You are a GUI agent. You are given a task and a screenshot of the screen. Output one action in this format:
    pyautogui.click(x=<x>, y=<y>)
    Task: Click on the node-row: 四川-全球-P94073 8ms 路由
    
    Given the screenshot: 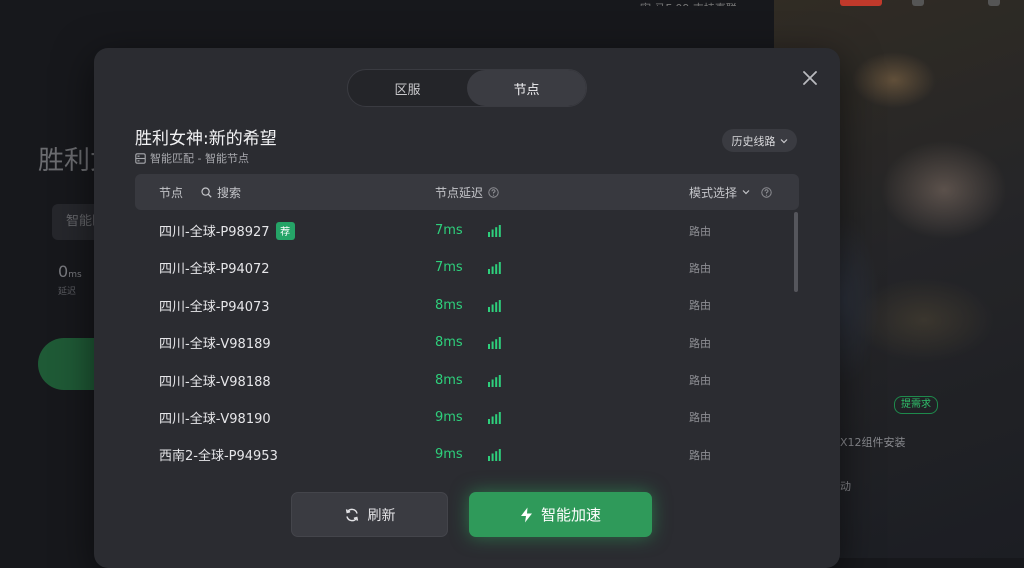 What is the action you would take?
    pyautogui.click(x=463, y=305)
    